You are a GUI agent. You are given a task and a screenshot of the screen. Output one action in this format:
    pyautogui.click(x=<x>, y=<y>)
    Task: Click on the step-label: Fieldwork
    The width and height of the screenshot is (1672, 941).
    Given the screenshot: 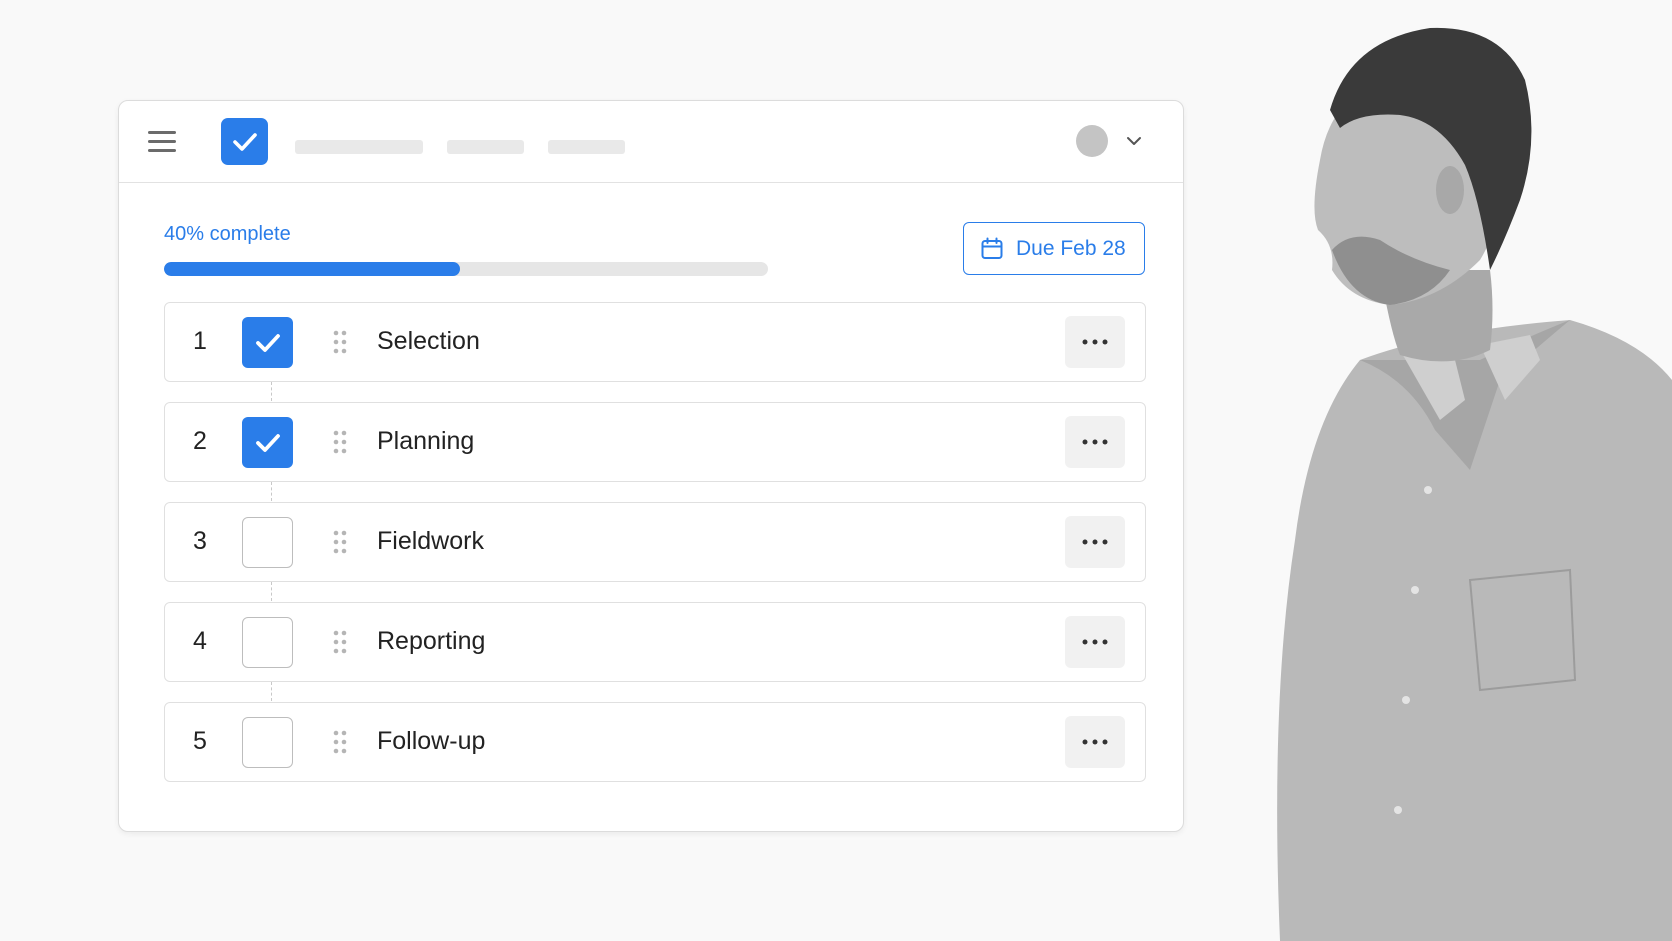 What is the action you would take?
    pyautogui.click(x=430, y=541)
    